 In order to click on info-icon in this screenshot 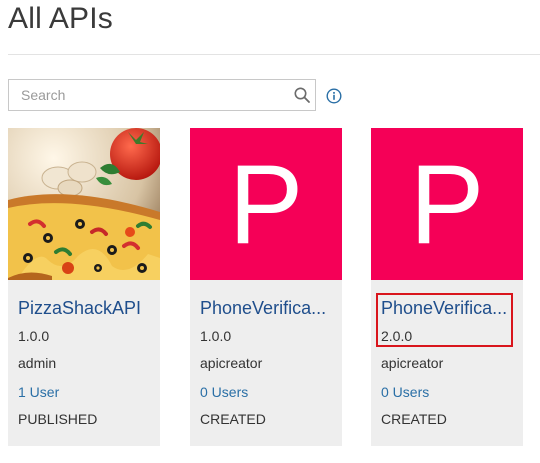, I will do `click(334, 96)`.